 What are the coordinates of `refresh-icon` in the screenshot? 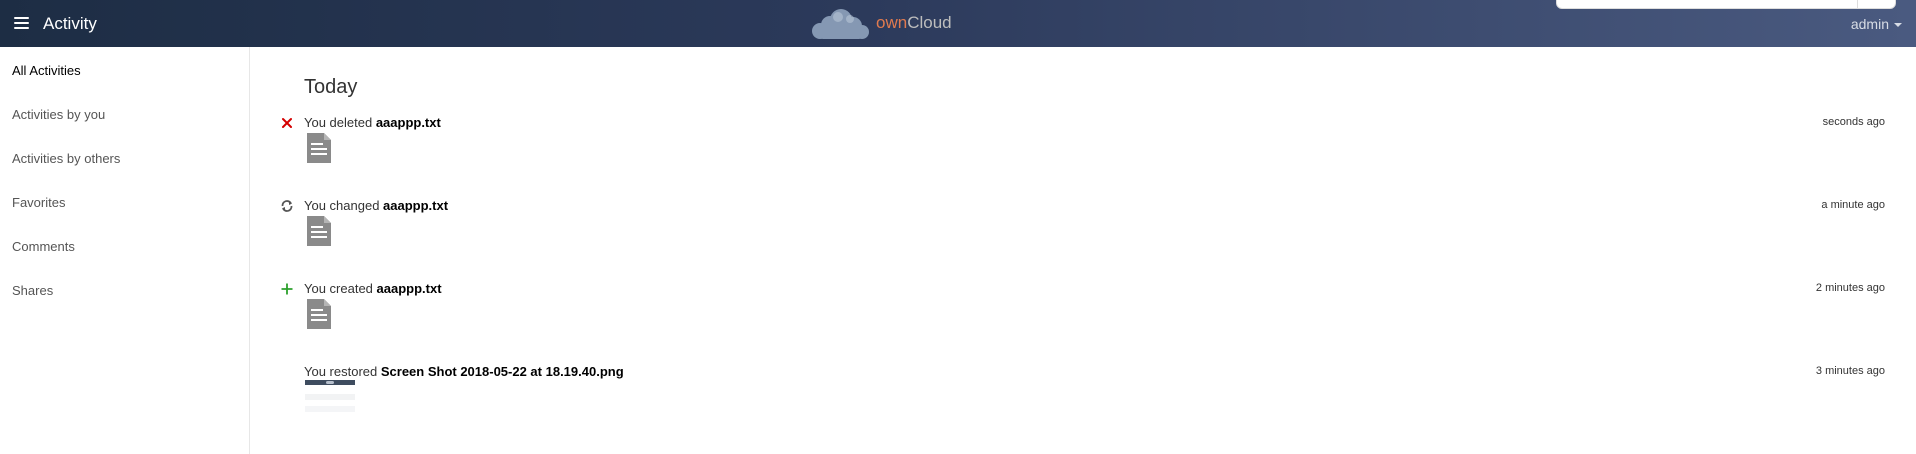 It's located at (287, 206).